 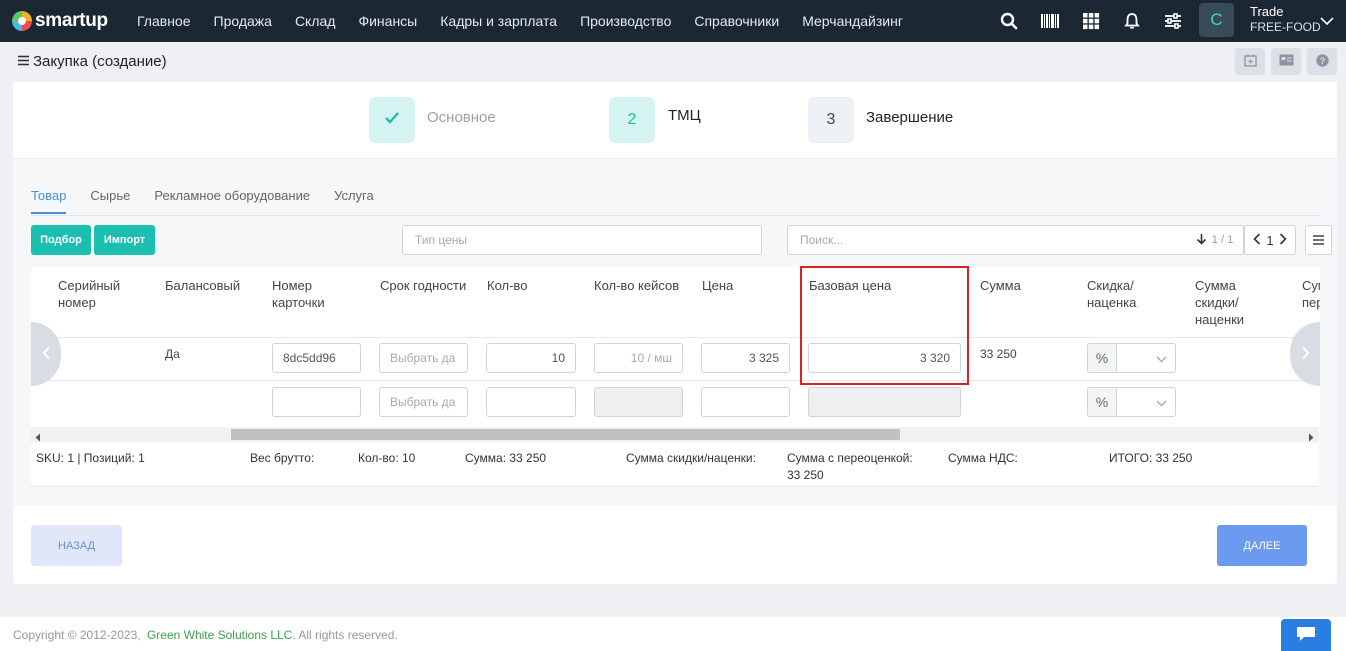 What do you see at coordinates (691, 458) in the screenshot?
I see `summary-discount-sum: Сумма скидки/наценки:` at bounding box center [691, 458].